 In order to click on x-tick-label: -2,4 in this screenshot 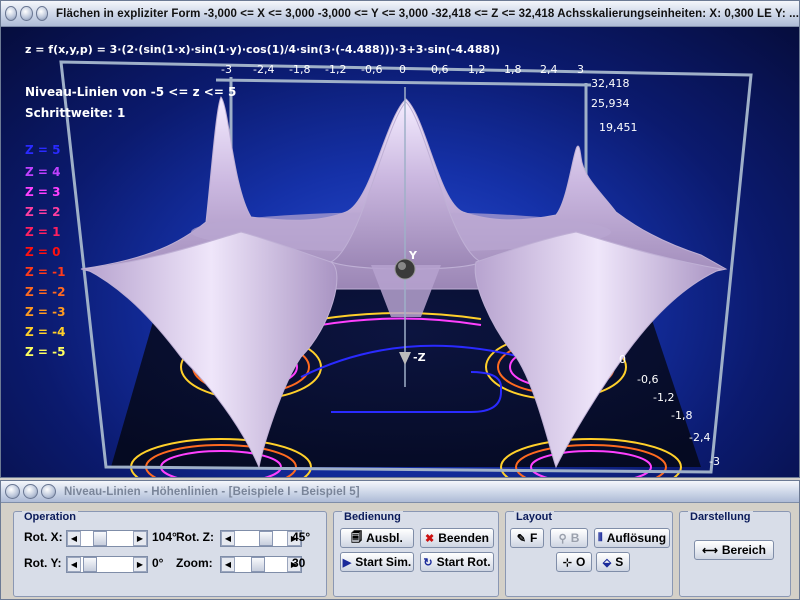, I will do `click(264, 69)`.